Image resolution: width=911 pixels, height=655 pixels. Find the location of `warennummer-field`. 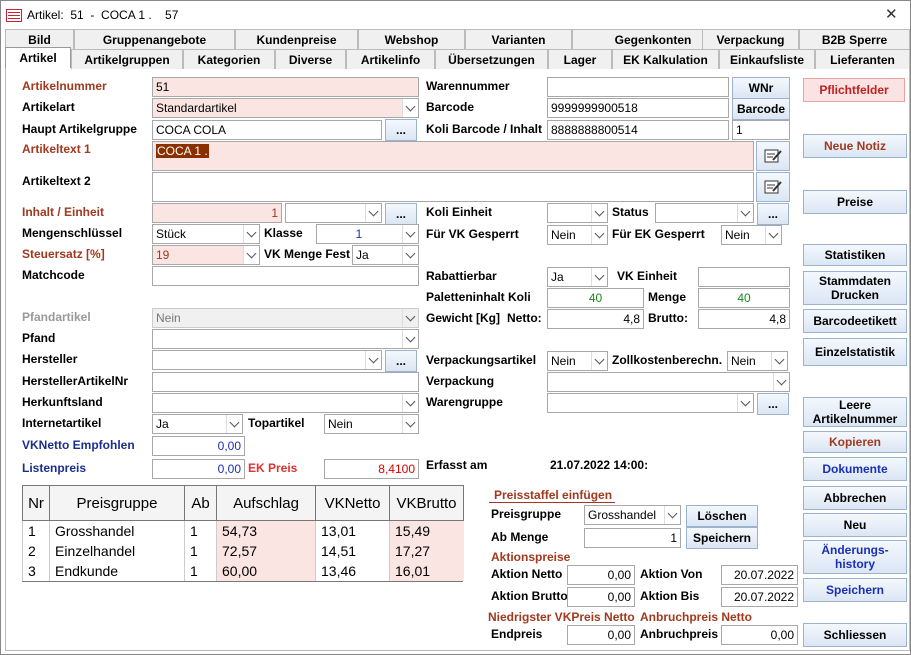

warennummer-field is located at coordinates (638, 87).